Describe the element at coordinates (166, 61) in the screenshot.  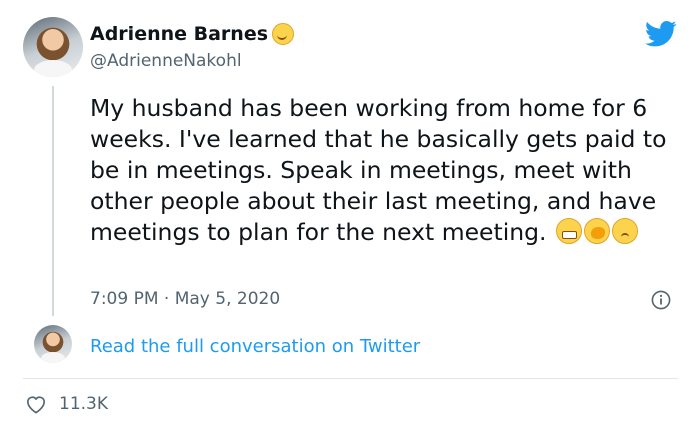
I see `author-handle: @AdrienneNakohl` at that location.